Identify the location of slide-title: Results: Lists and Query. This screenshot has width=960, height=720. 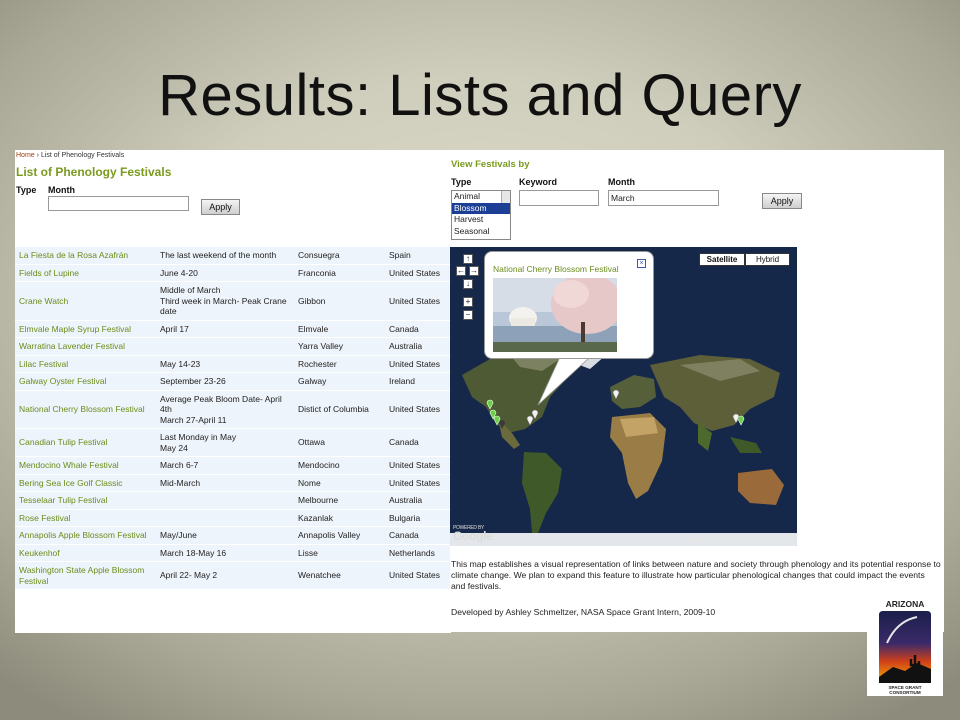
(480, 95).